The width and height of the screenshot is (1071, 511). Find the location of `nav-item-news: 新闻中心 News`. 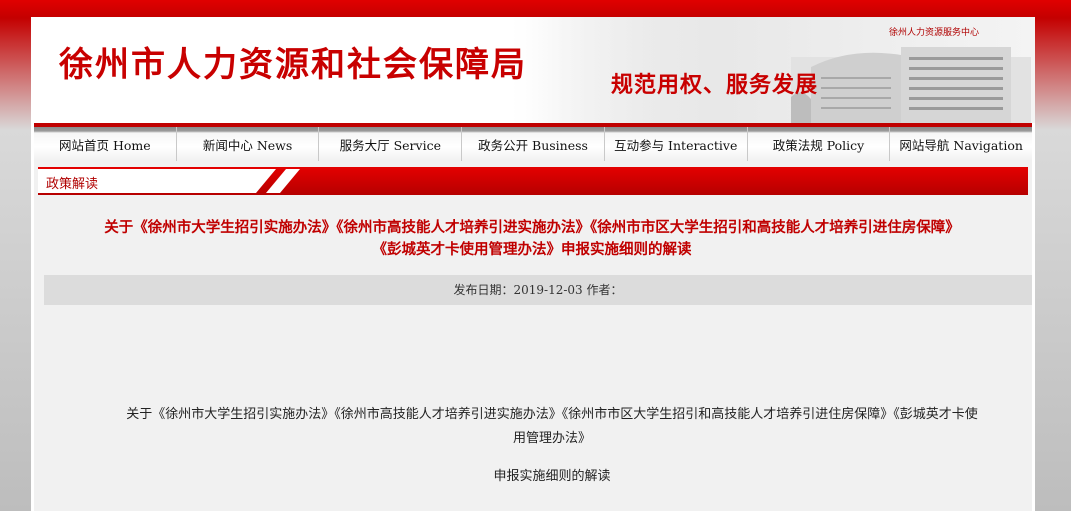

nav-item-news: 新闻中心 News is located at coordinates (248, 144).